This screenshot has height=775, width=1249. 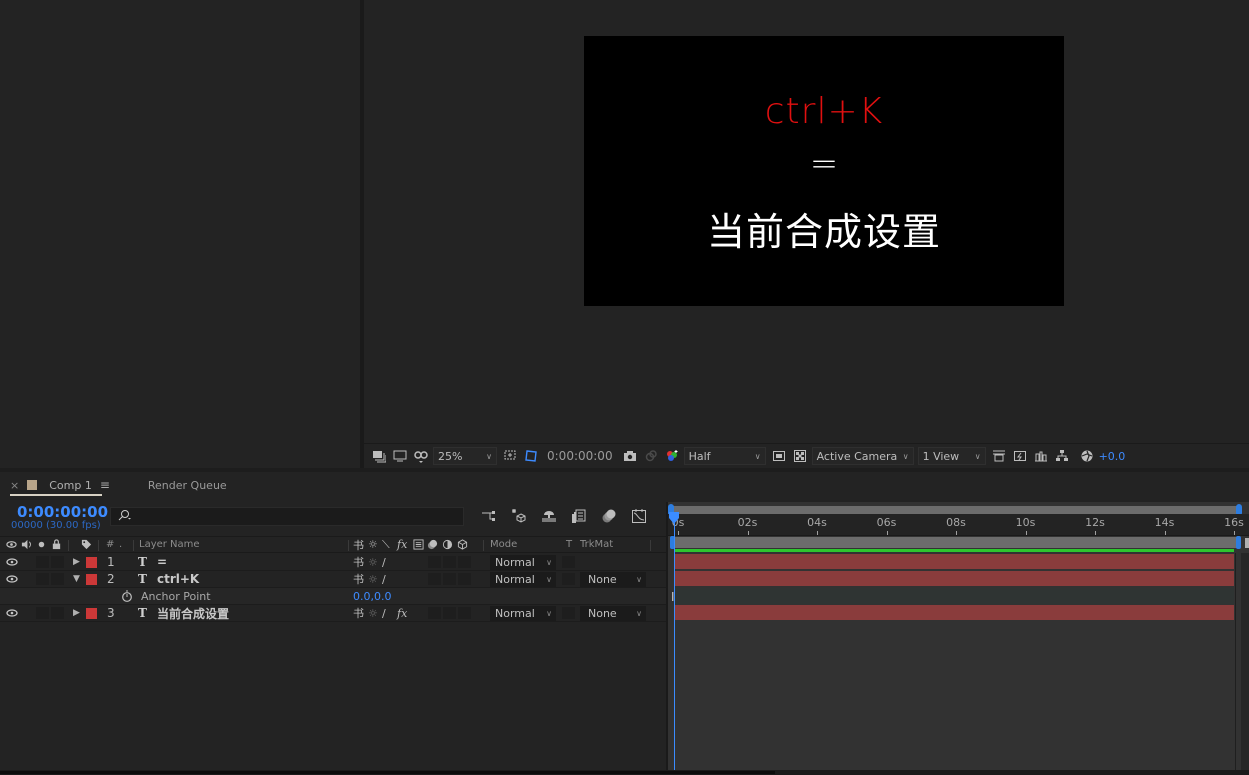 I want to click on reset-exposure-icon, so click(x=1087, y=456).